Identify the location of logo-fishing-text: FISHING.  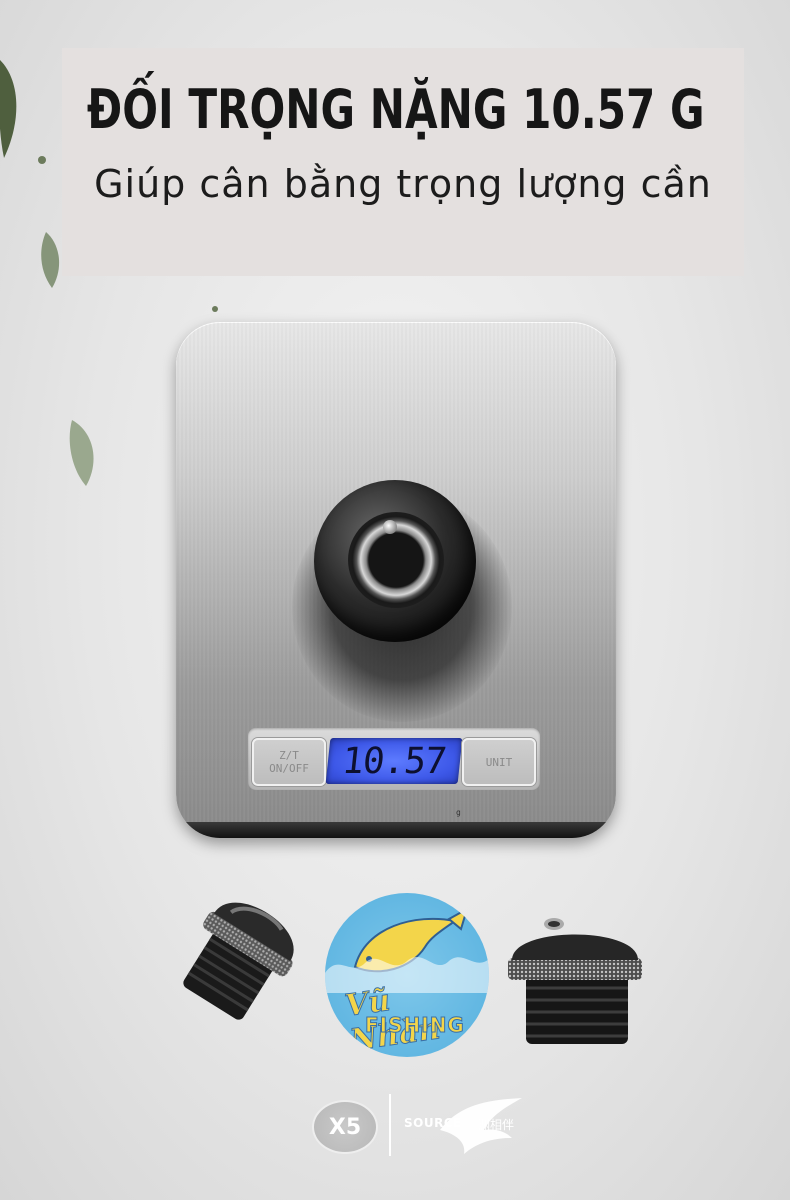
(415, 1025).